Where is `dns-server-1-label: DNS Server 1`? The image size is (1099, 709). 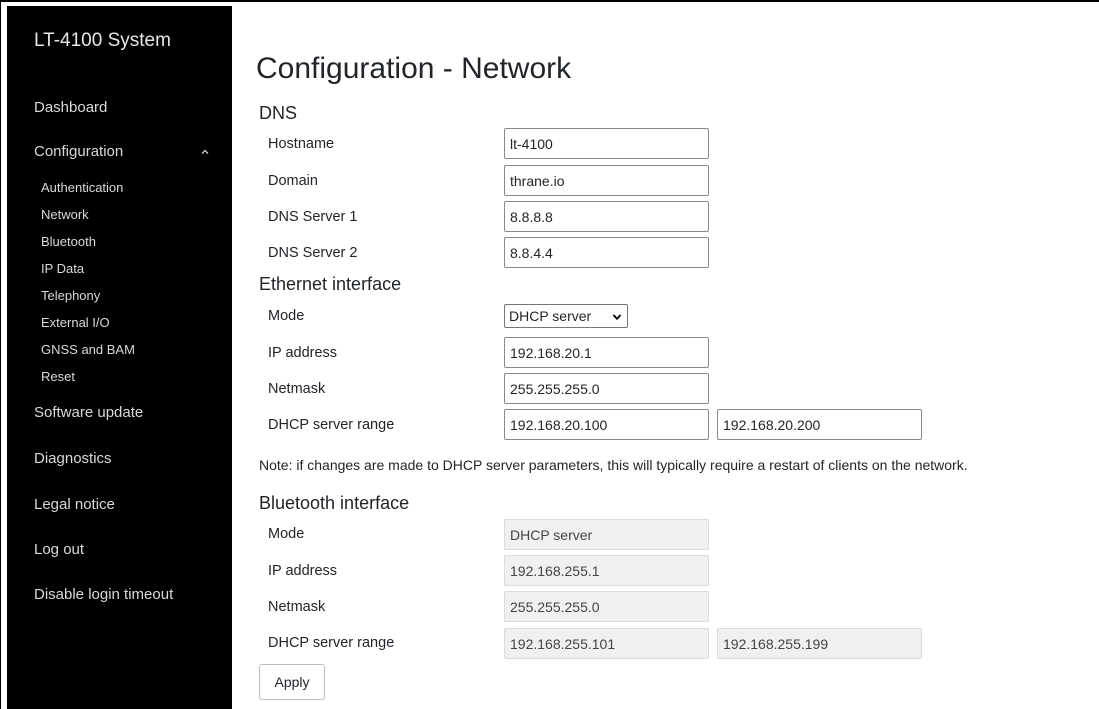
dns-server-1-label: DNS Server 1 is located at coordinates (313, 217).